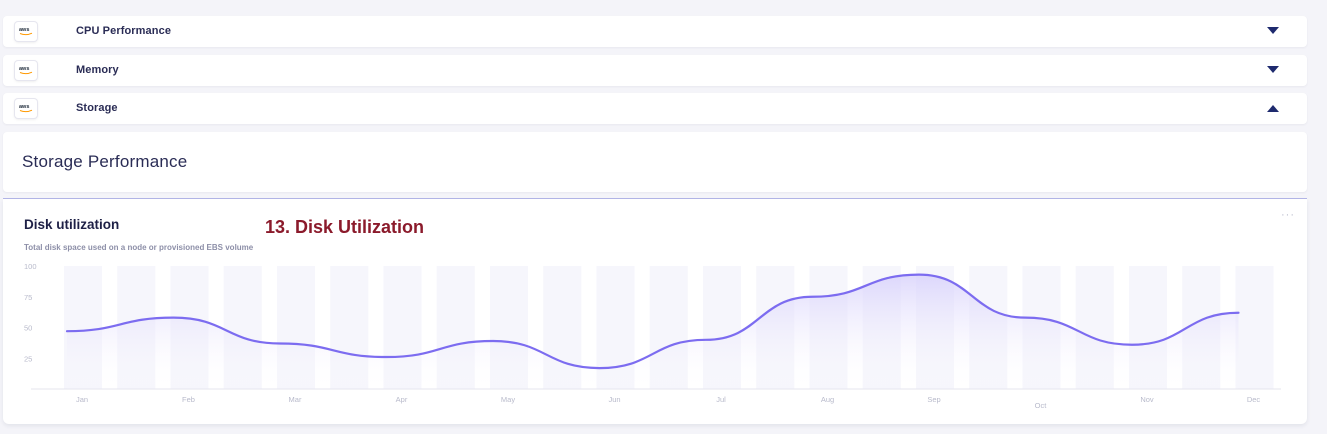  I want to click on accordion-label-storage: Storage, so click(97, 108).